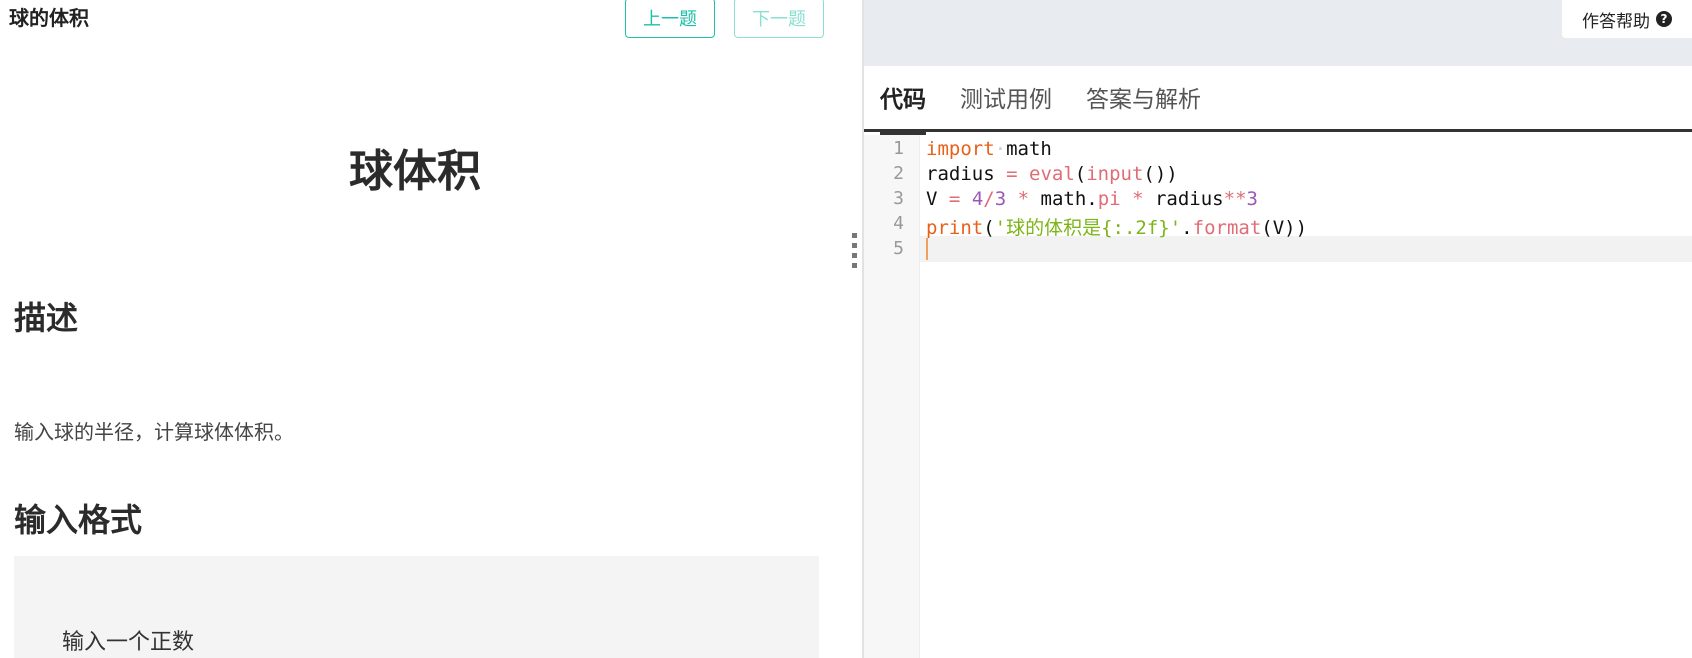 Image resolution: width=1692 pixels, height=658 pixels. What do you see at coordinates (1109, 199) in the screenshot?
I see `code-token: pi` at bounding box center [1109, 199].